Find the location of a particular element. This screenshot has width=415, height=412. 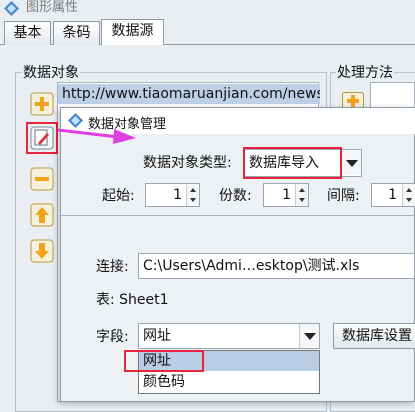

db-settings-button: 数据库设置 is located at coordinates (374, 336).